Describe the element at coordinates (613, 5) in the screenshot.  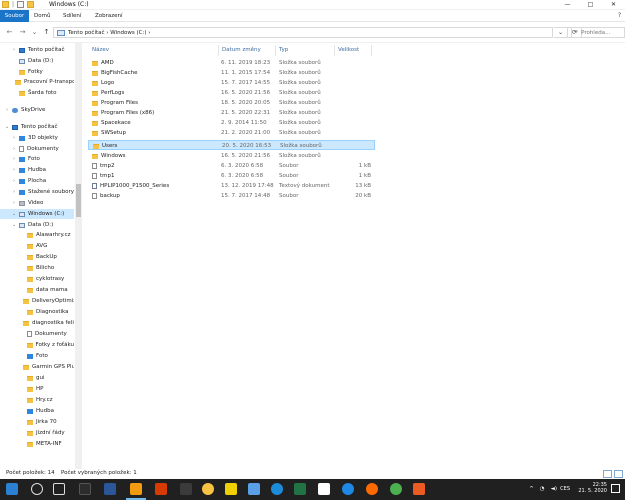
I see `close-button: ✕` at that location.